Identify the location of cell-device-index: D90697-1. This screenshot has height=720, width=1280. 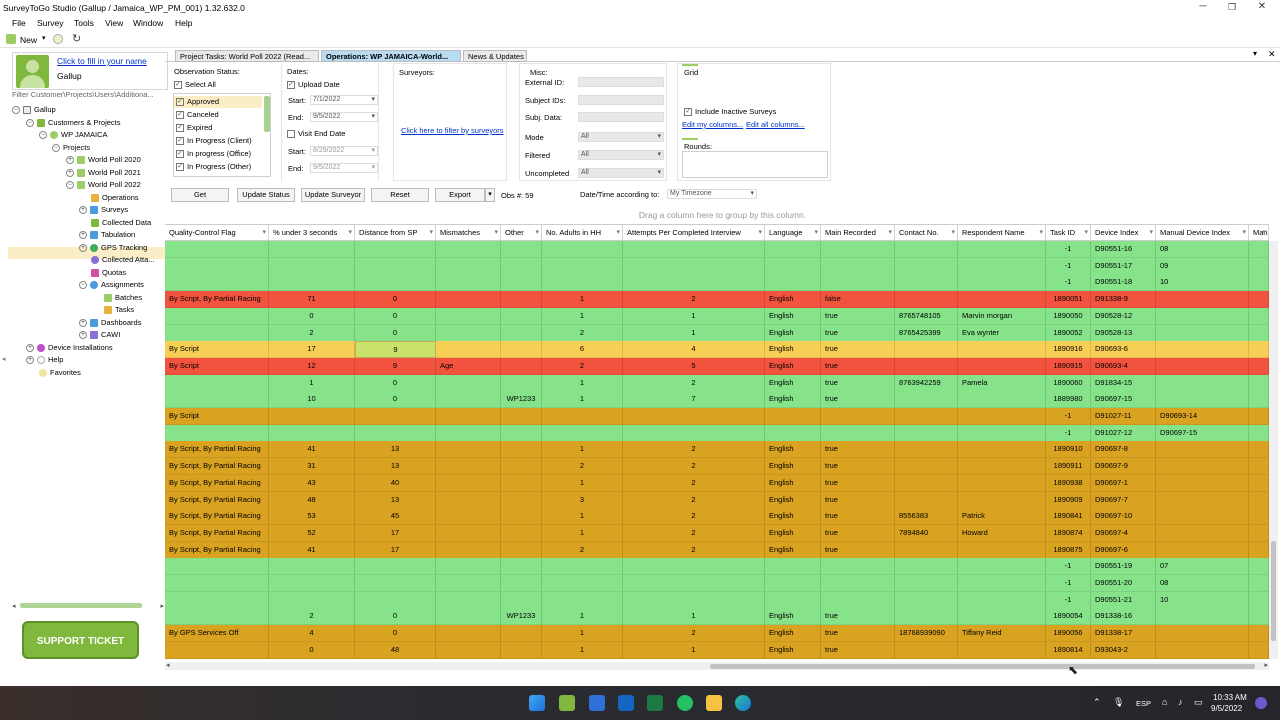
(1123, 483).